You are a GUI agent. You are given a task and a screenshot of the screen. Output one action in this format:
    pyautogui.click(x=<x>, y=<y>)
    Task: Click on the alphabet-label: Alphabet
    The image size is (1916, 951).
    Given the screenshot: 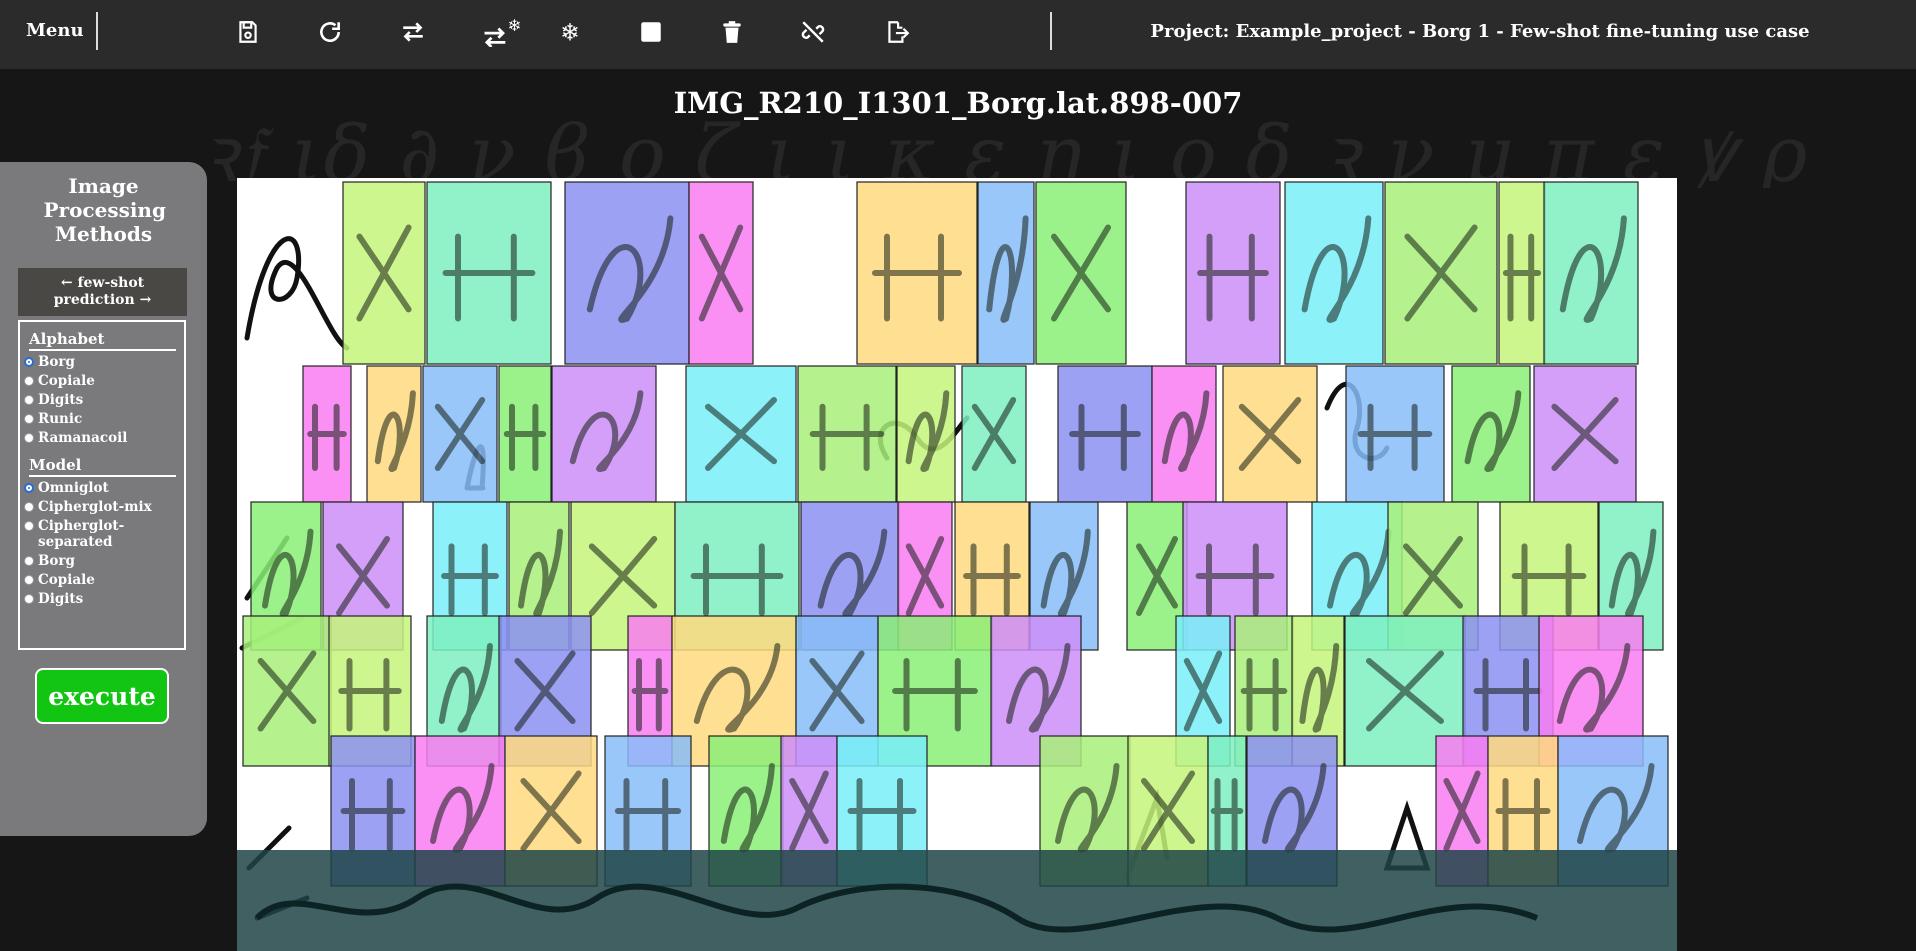 What is the action you would take?
    pyautogui.click(x=102, y=340)
    